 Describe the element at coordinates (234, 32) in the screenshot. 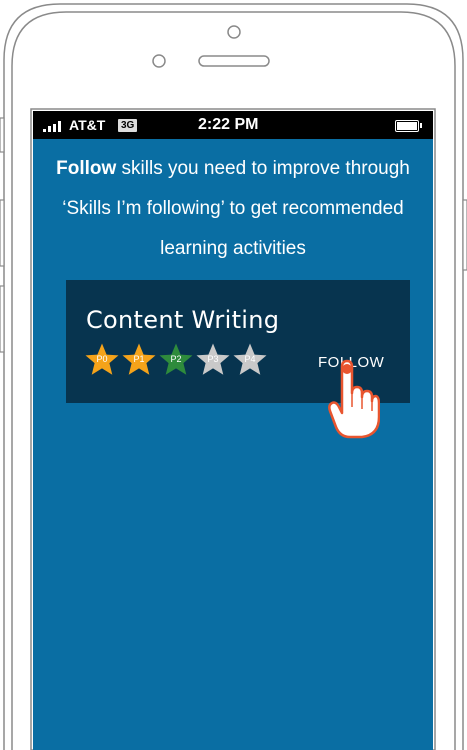

I see `front-camera` at that location.